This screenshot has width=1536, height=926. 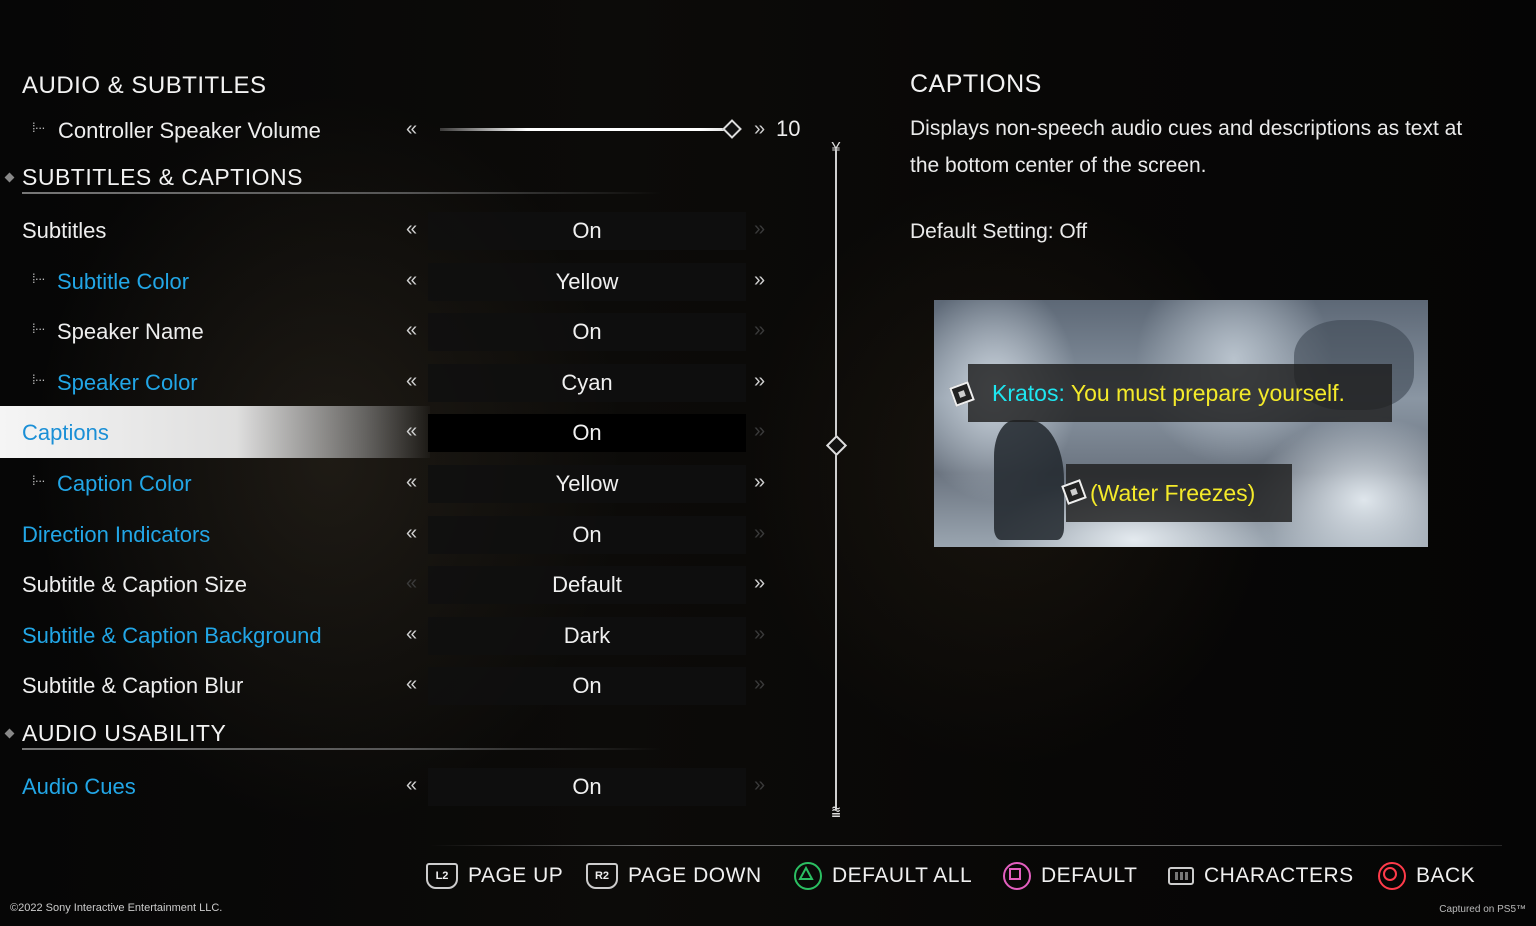 What do you see at coordinates (1173, 493) in the screenshot?
I see `preview-caption-line: (Water Freezes)` at bounding box center [1173, 493].